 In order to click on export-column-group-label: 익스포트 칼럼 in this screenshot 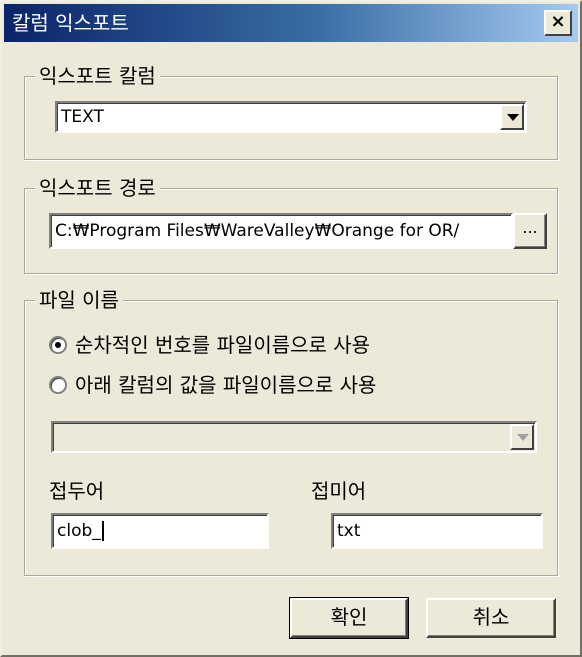, I will do `click(97, 76)`.